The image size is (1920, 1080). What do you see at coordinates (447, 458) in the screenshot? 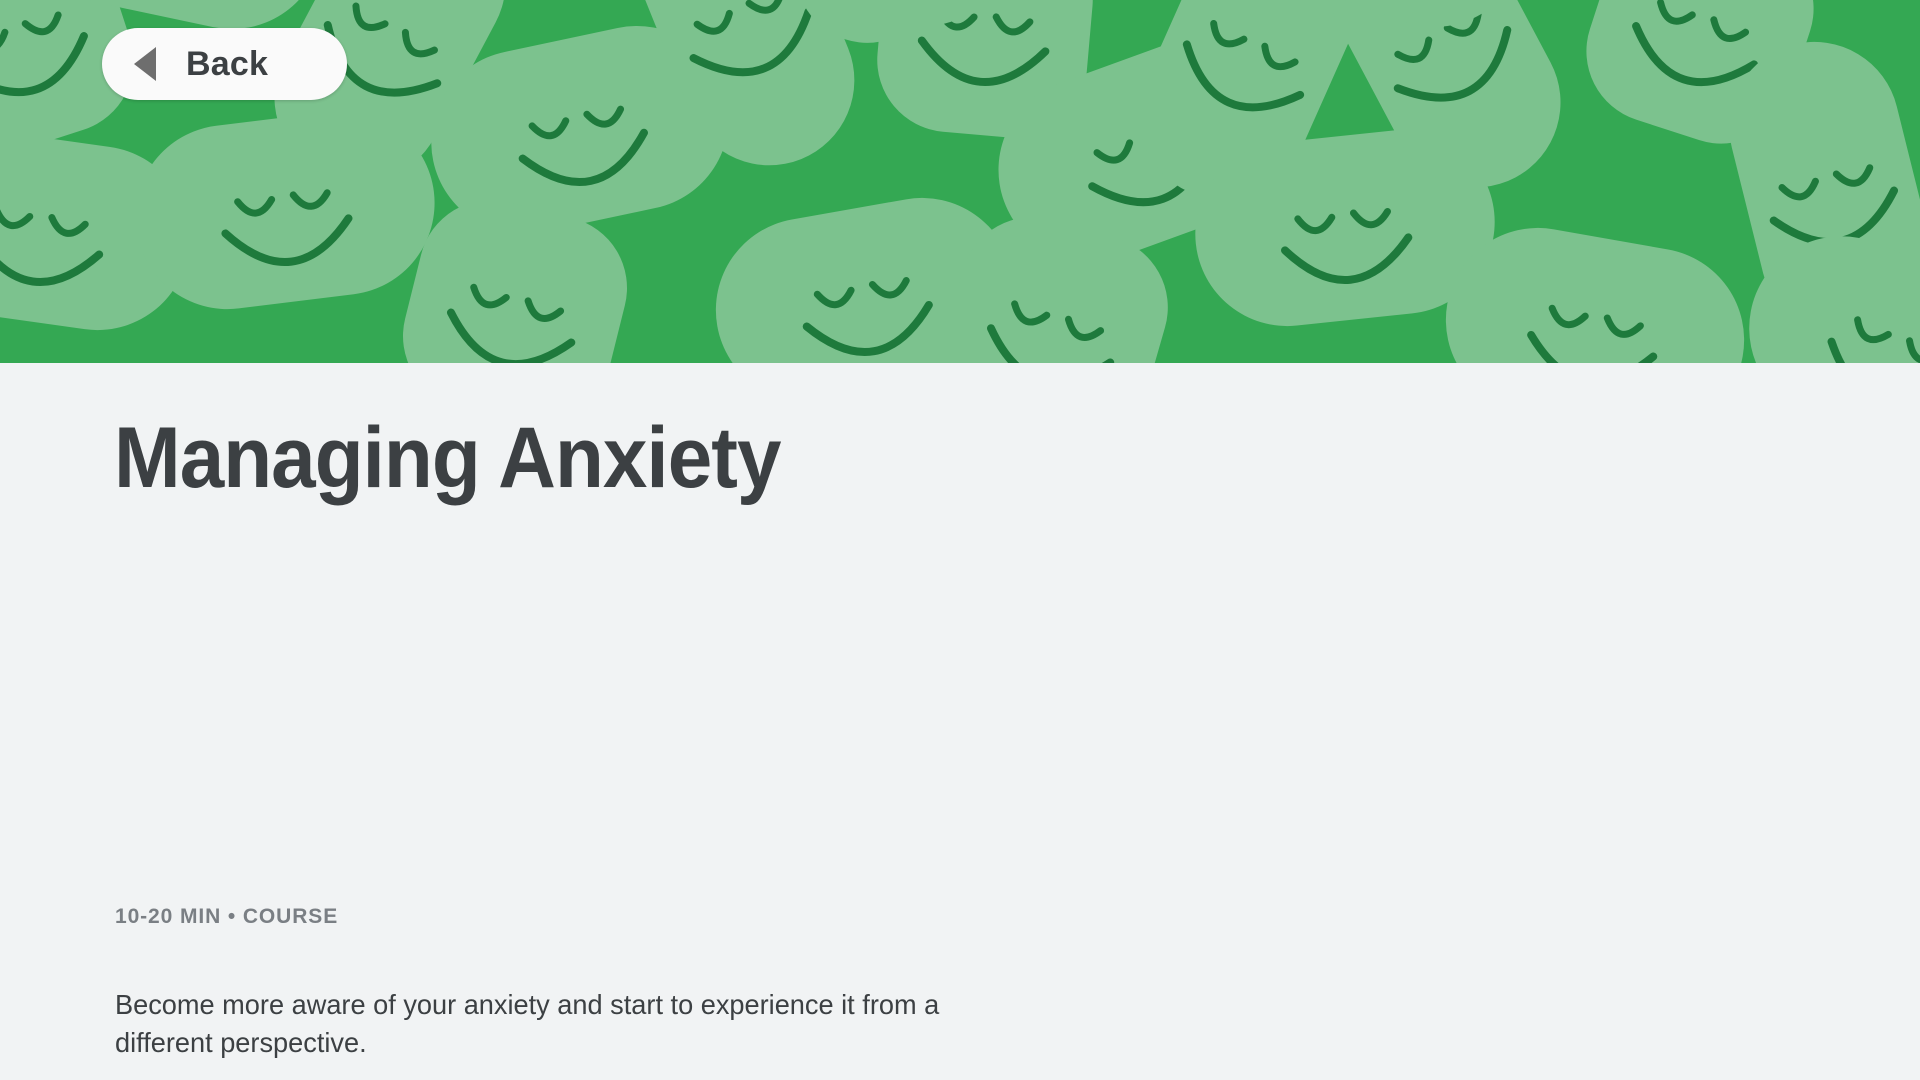
I see `page-title: Managing Anxiety` at bounding box center [447, 458].